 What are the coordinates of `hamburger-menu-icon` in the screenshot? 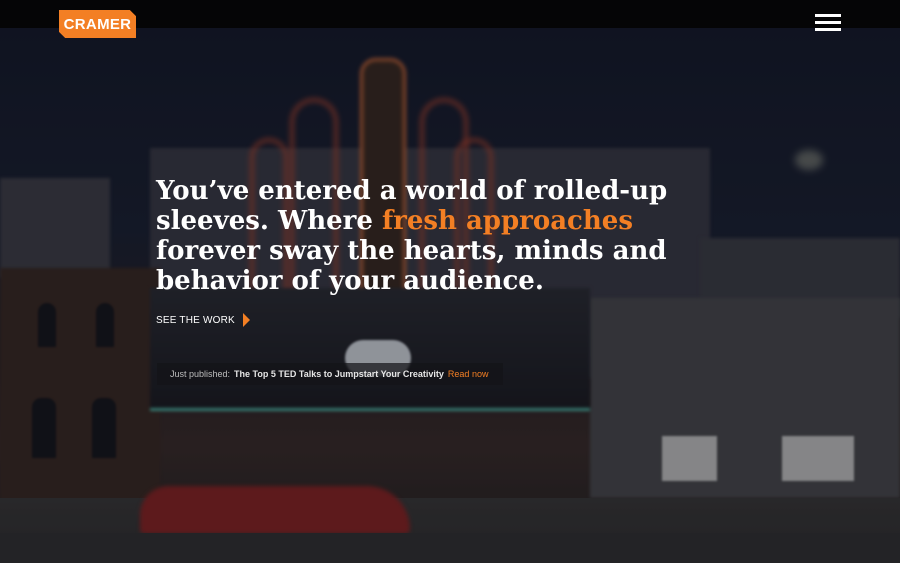 It's located at (828, 23).